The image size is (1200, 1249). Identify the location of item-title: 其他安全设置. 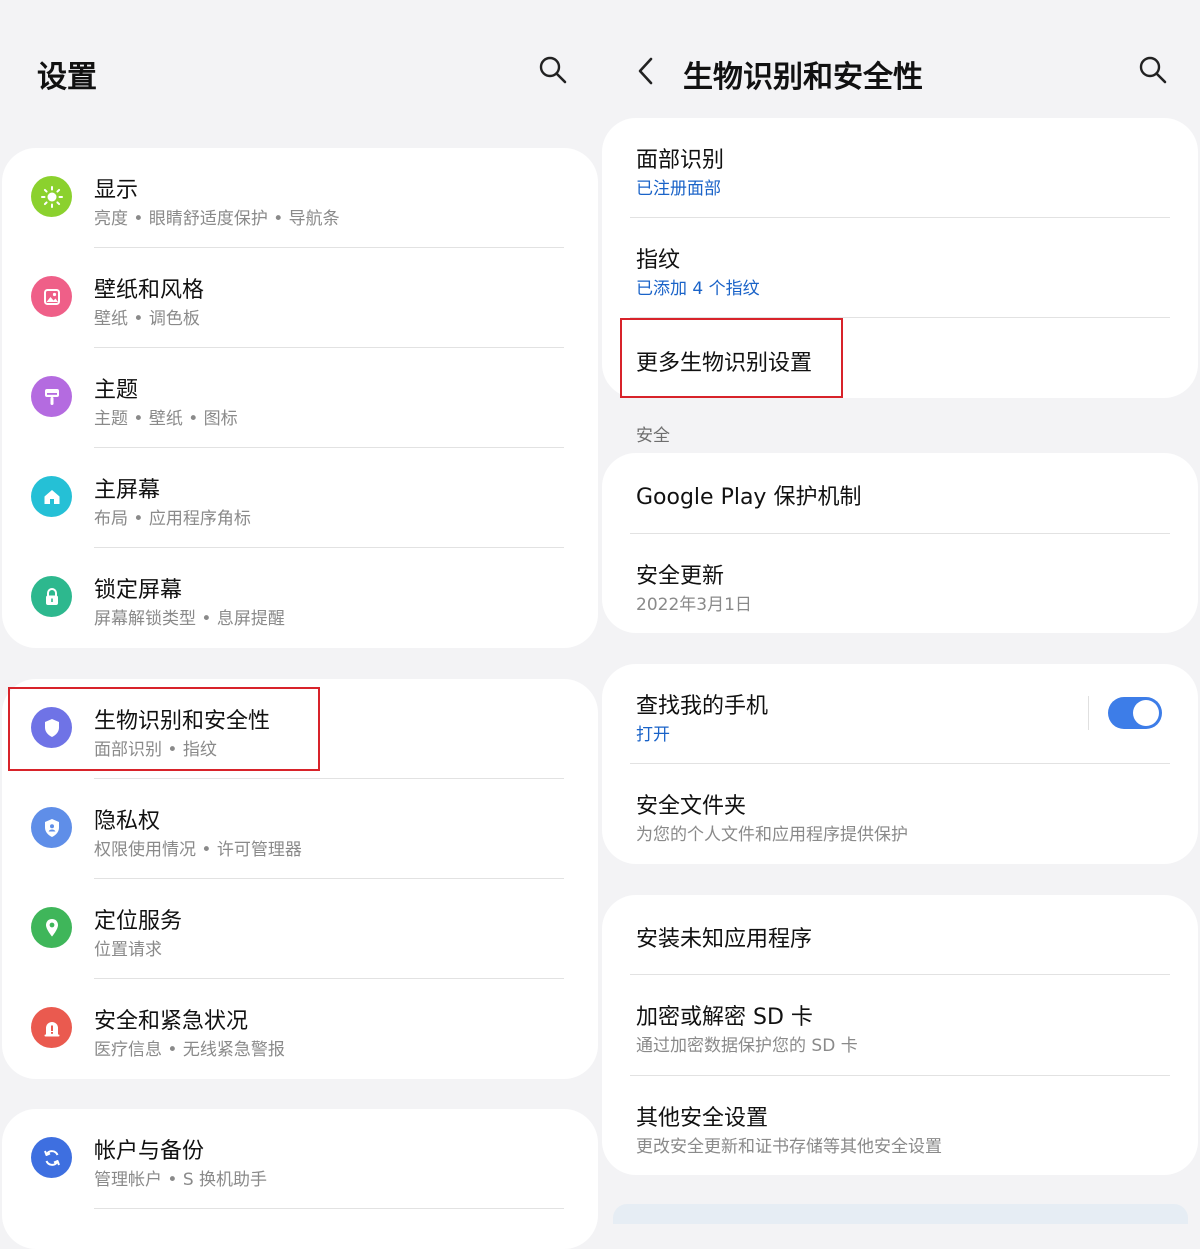
(702, 1118).